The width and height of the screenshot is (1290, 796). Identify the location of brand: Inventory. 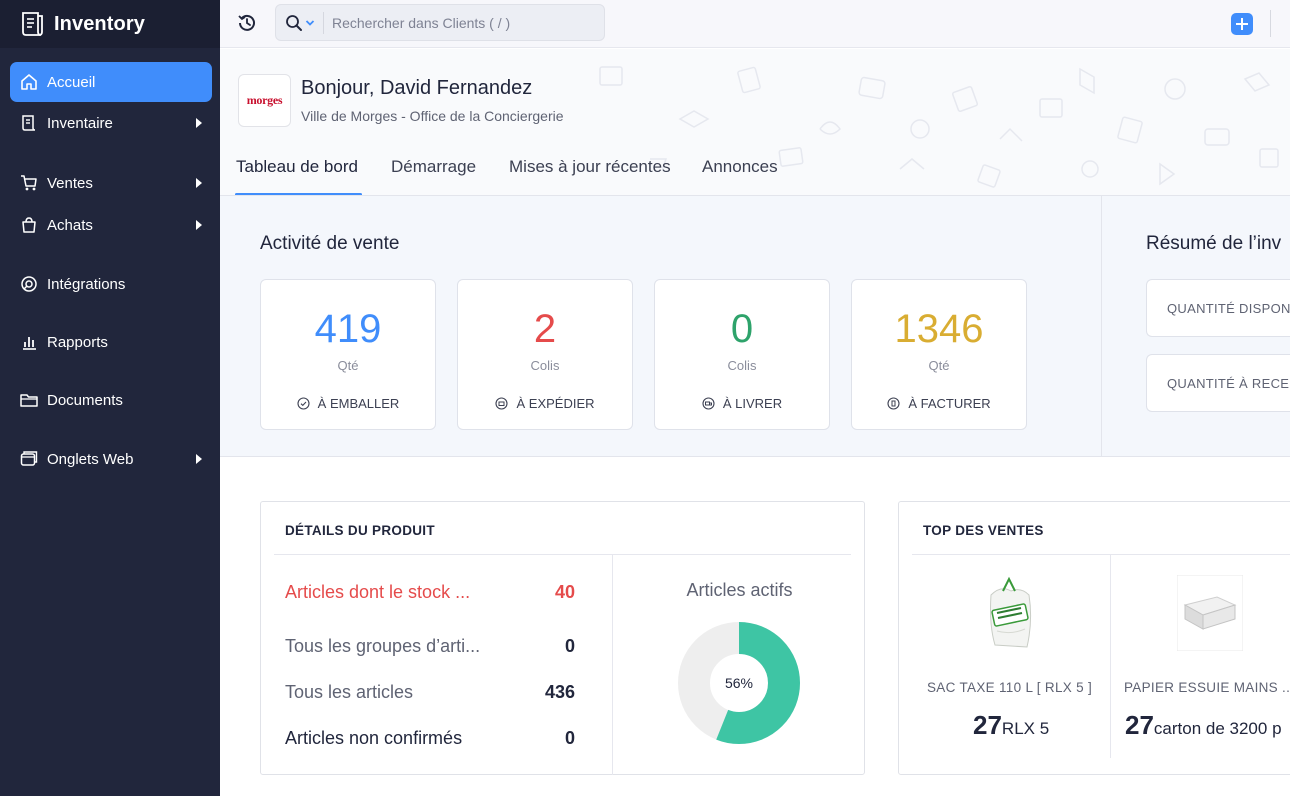
(110, 24).